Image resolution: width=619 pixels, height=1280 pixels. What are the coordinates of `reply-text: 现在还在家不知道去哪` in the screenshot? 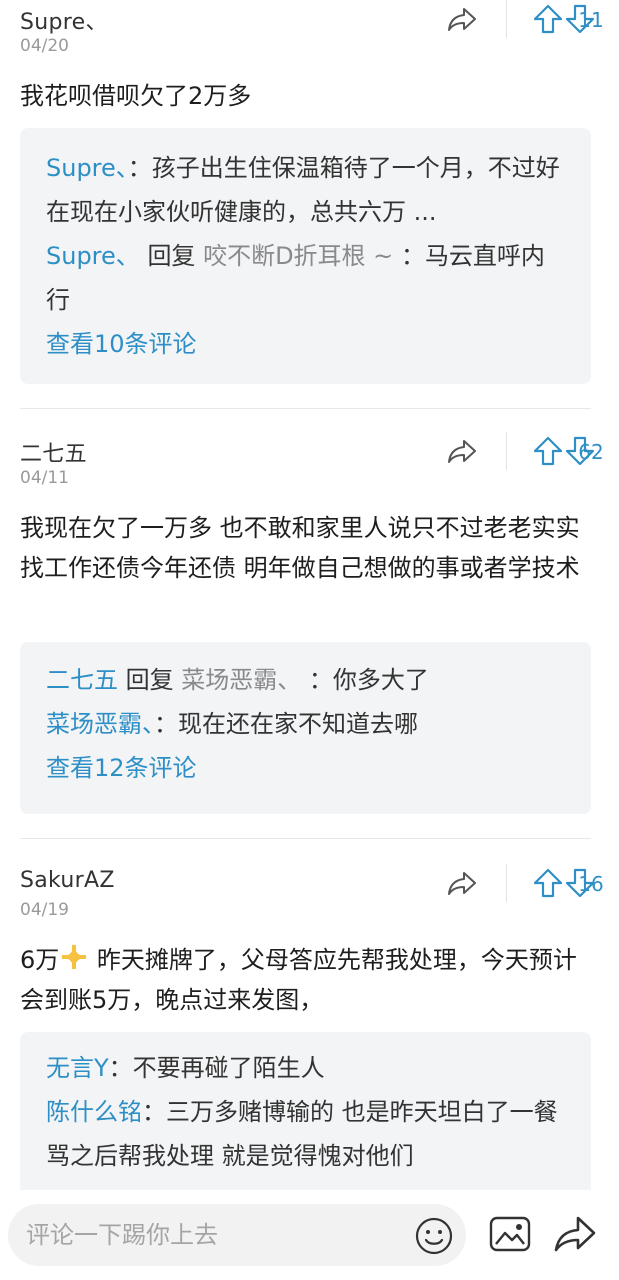 It's located at (298, 724).